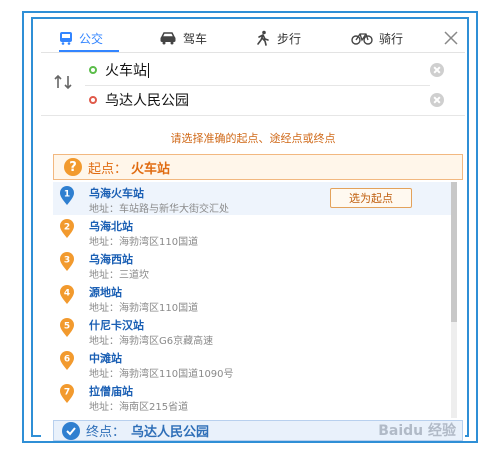 The width and height of the screenshot is (500, 460). I want to click on tab-bike: 骑行, so click(377, 38).